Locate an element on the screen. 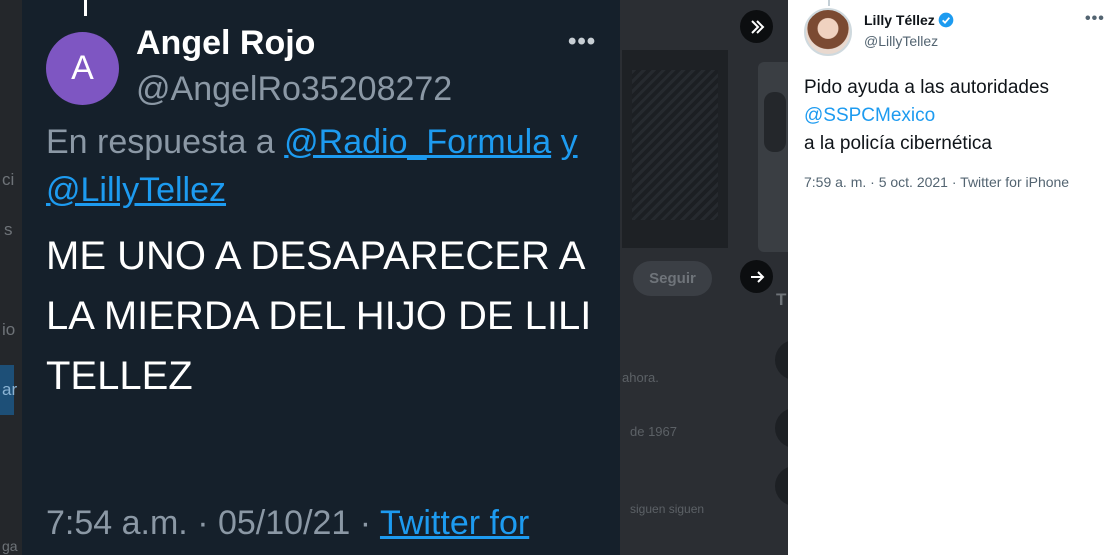 The image size is (1120, 555). background-left-column is located at coordinates (11, 277).